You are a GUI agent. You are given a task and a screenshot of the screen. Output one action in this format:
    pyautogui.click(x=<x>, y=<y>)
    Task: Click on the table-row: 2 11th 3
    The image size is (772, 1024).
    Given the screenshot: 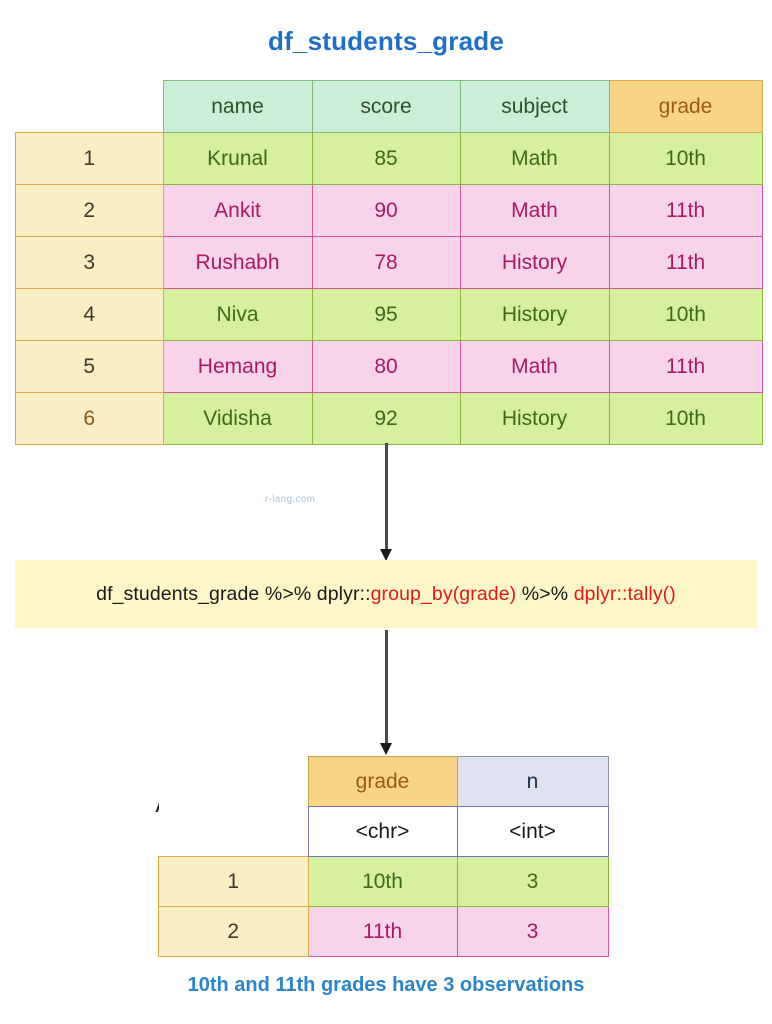 What is the action you would take?
    pyautogui.click(x=383, y=931)
    